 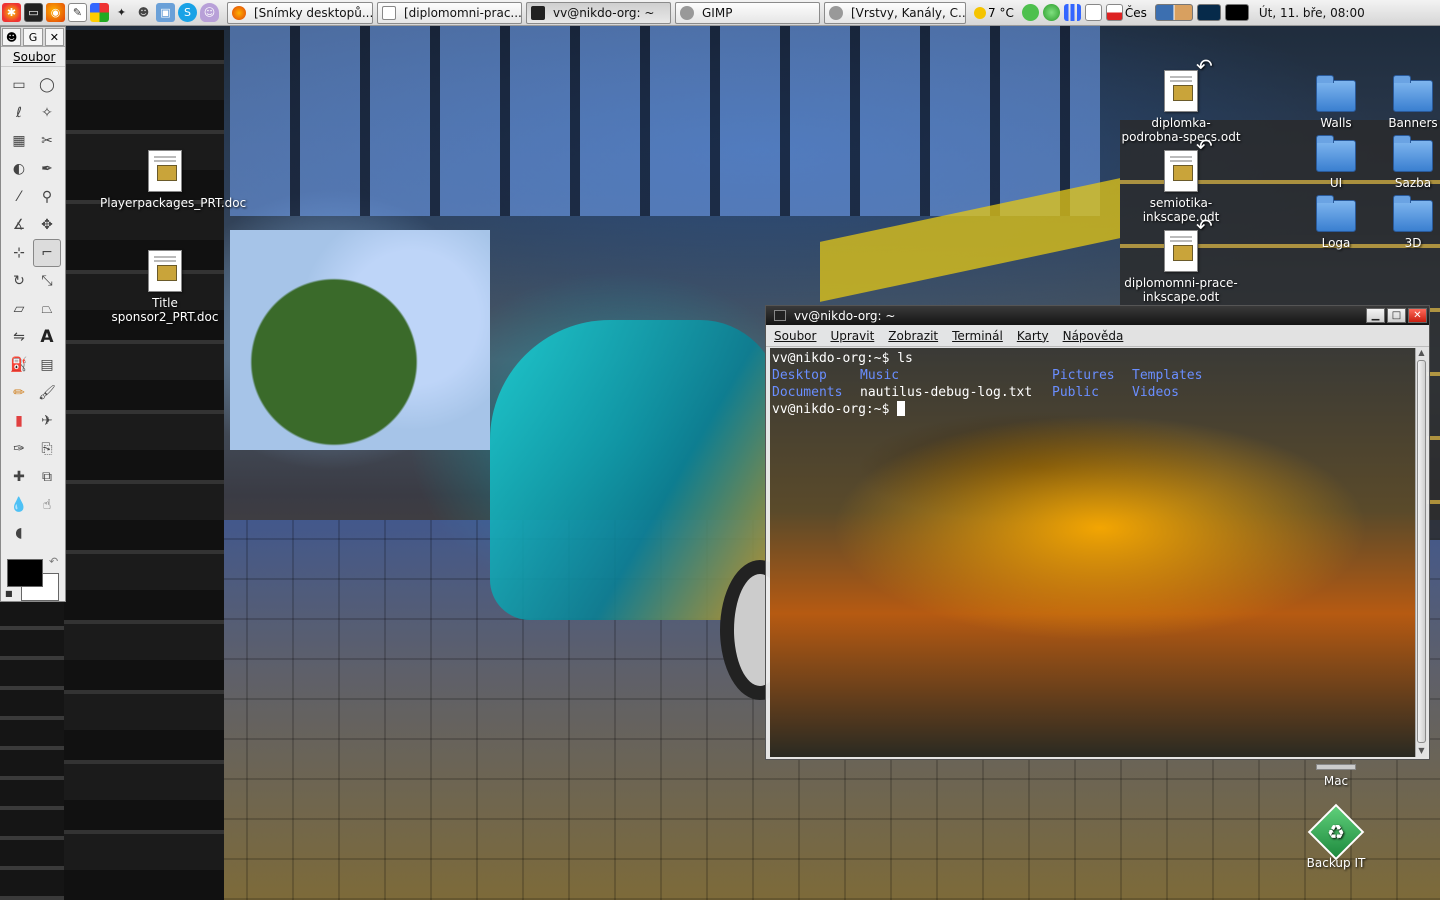 What do you see at coordinates (47, 85) in the screenshot?
I see `ellipse-select-icon: ◯` at bounding box center [47, 85].